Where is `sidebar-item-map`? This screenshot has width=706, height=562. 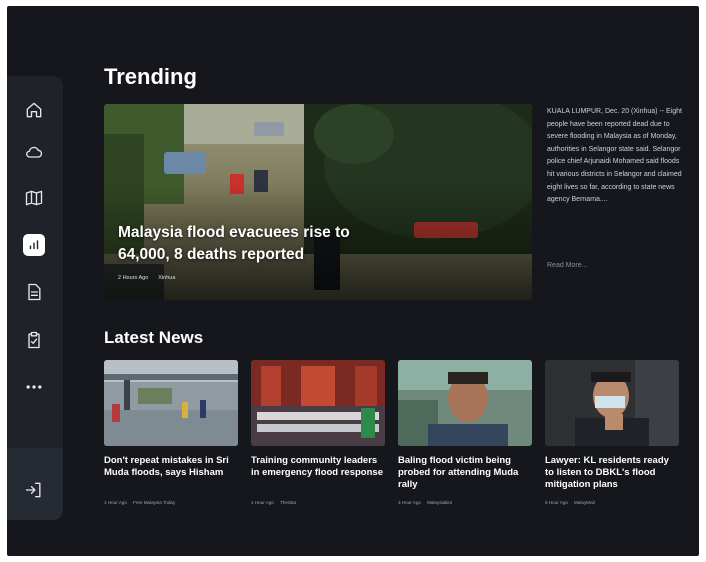 sidebar-item-map is located at coordinates (34, 198).